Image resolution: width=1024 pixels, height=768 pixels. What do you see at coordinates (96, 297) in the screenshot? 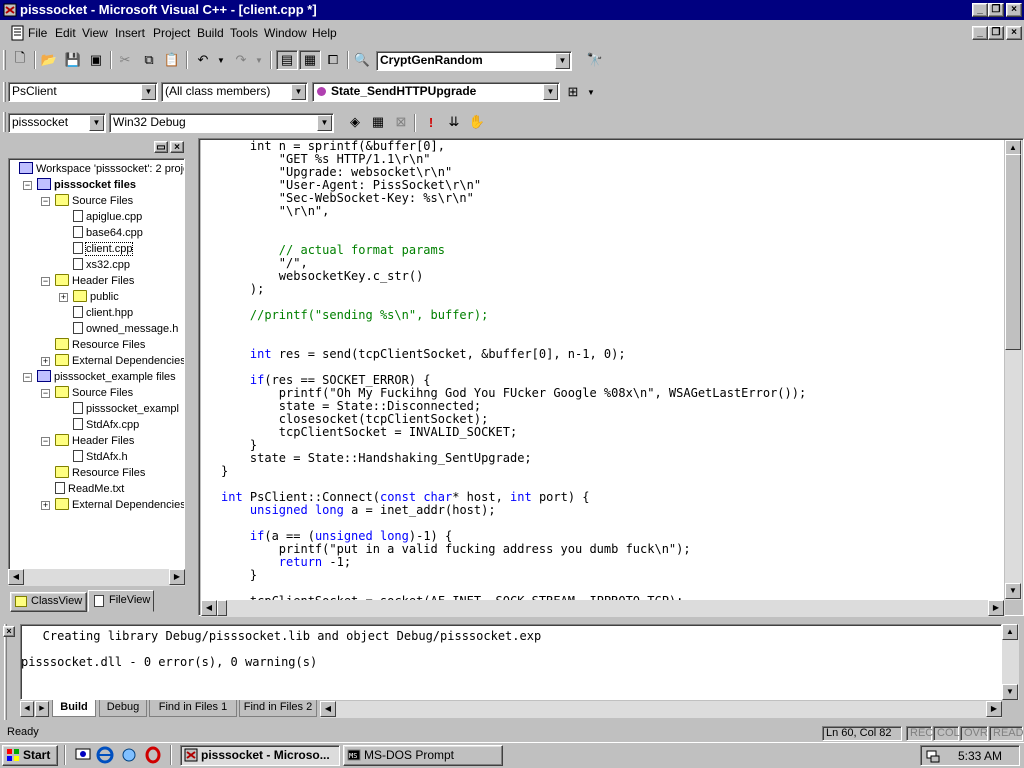
I see `tree-item: public` at bounding box center [96, 297].